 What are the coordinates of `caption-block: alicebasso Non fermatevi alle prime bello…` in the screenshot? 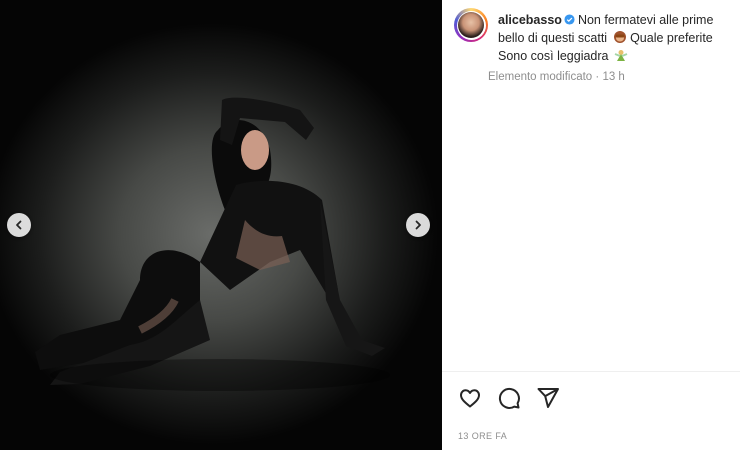 It's located at (600, 45).